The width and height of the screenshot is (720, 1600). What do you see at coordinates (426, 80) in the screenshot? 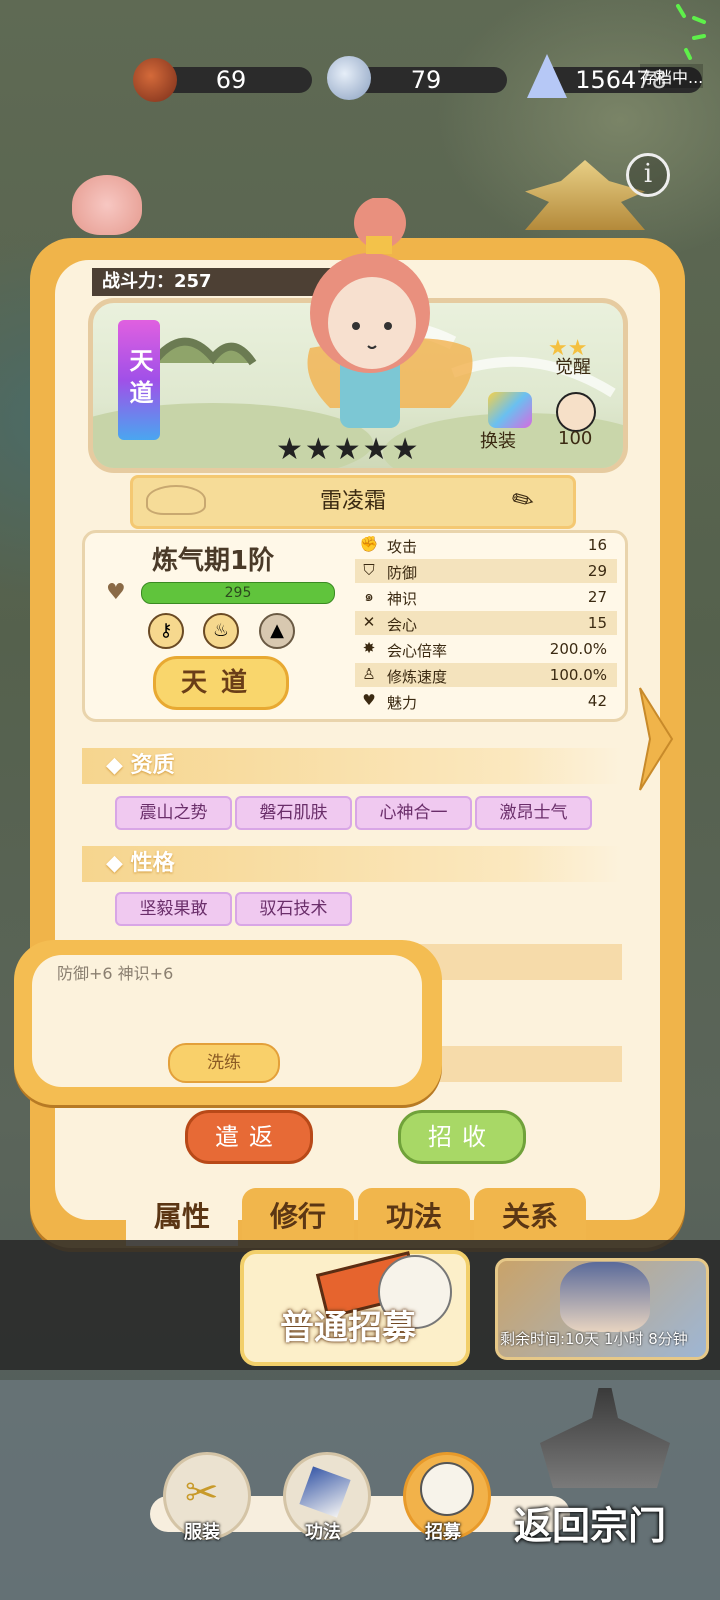
I see `resource-value: 79` at bounding box center [426, 80].